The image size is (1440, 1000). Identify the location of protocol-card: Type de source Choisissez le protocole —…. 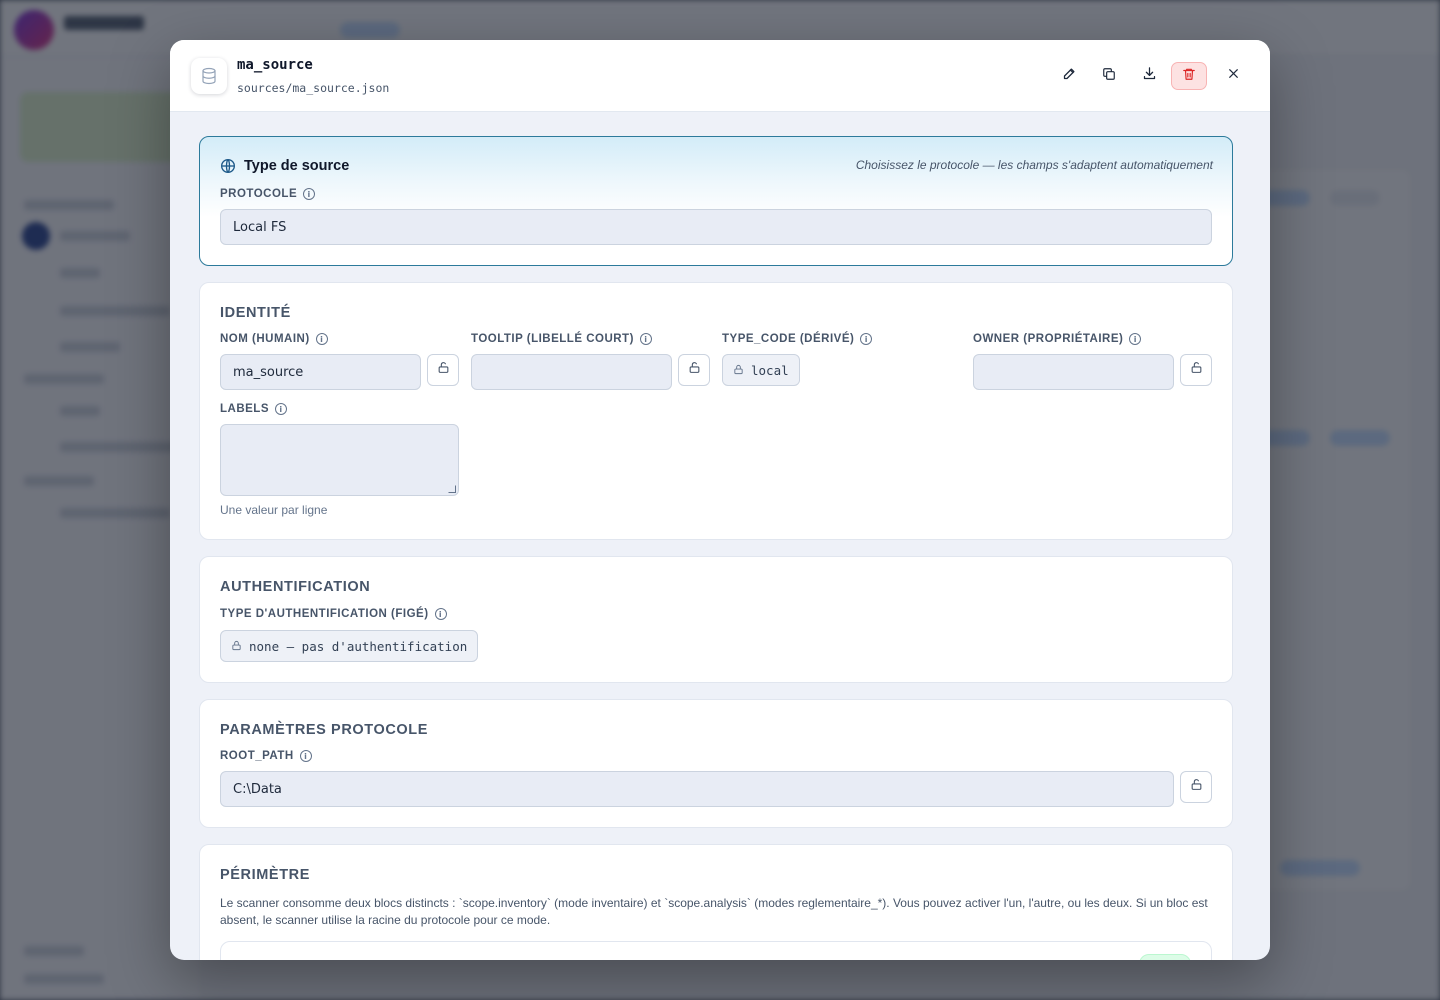
(716, 201).